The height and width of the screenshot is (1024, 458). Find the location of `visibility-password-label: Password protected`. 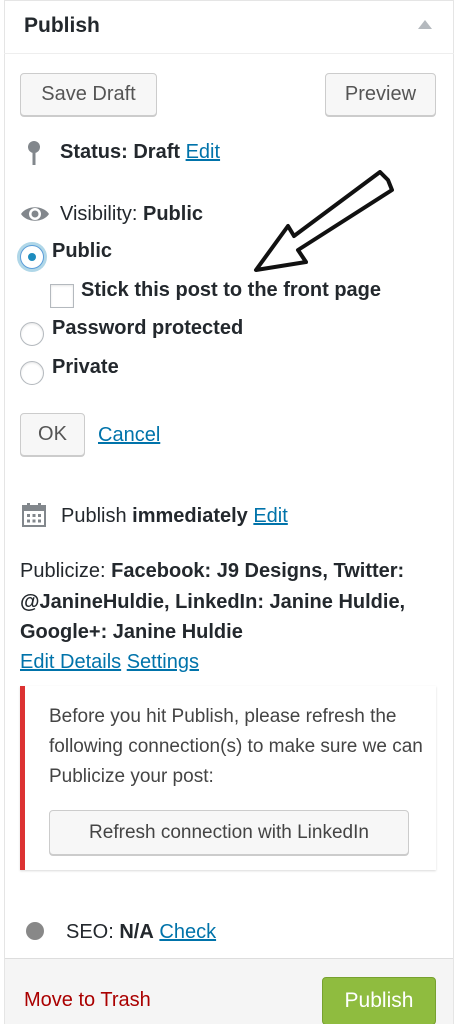

visibility-password-label: Password protected is located at coordinates (147, 328).